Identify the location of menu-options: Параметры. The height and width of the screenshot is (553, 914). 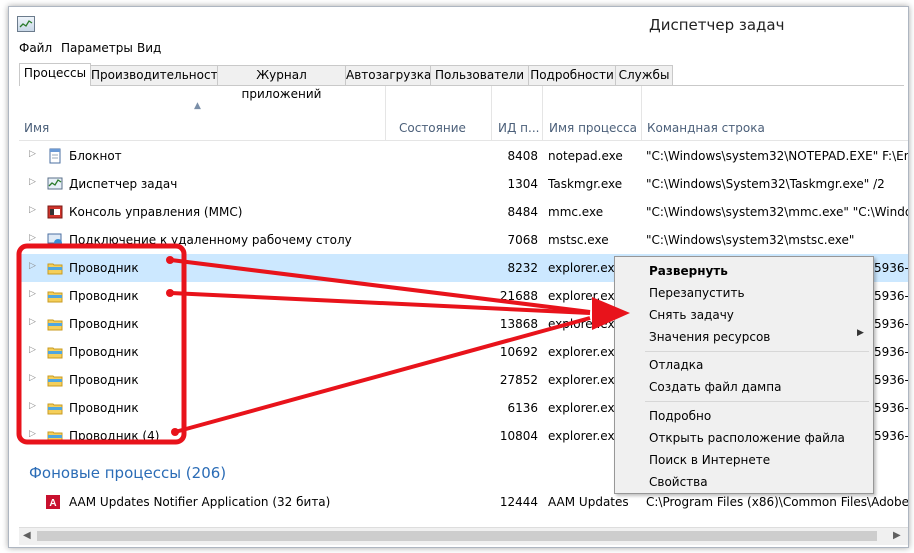
(97, 48).